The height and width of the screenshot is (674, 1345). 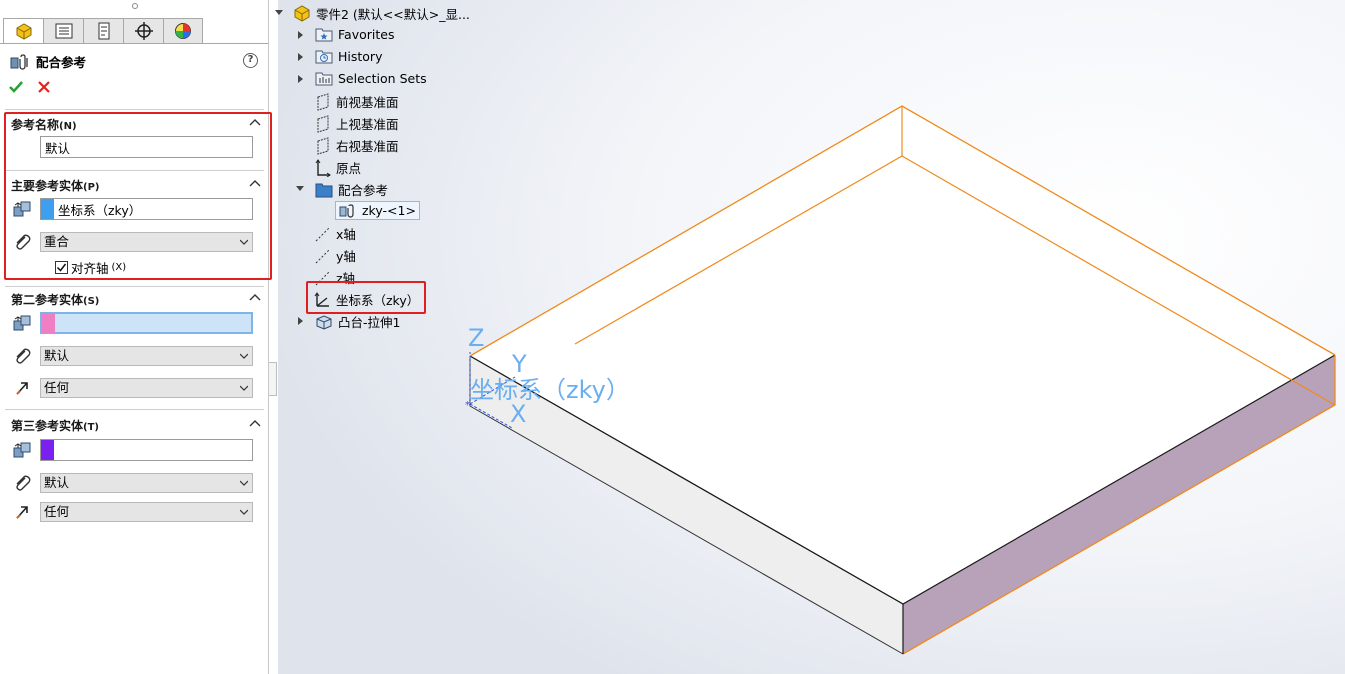 What do you see at coordinates (324, 35) in the screenshot?
I see `favorites-star-icon` at bounding box center [324, 35].